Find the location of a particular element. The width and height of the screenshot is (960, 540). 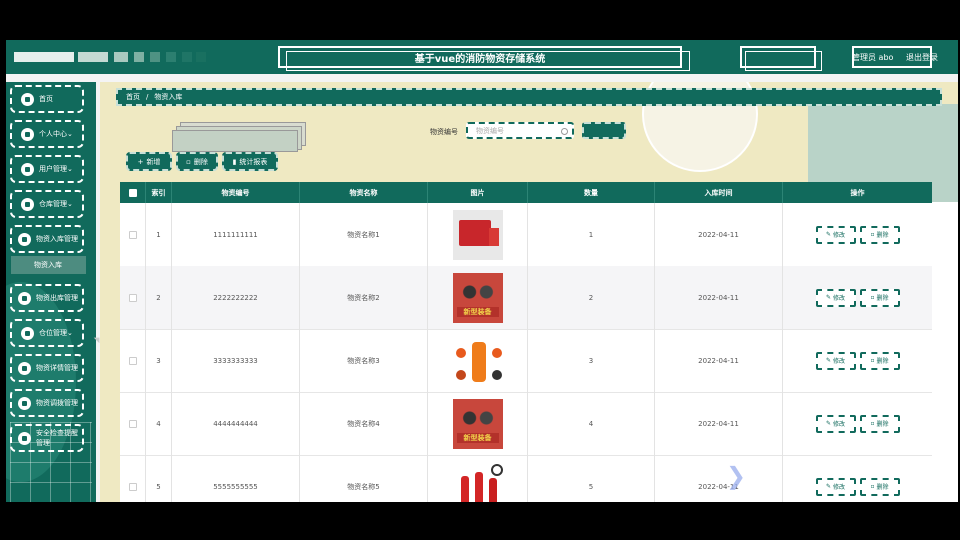

search-clear-icon is located at coordinates (564, 131).